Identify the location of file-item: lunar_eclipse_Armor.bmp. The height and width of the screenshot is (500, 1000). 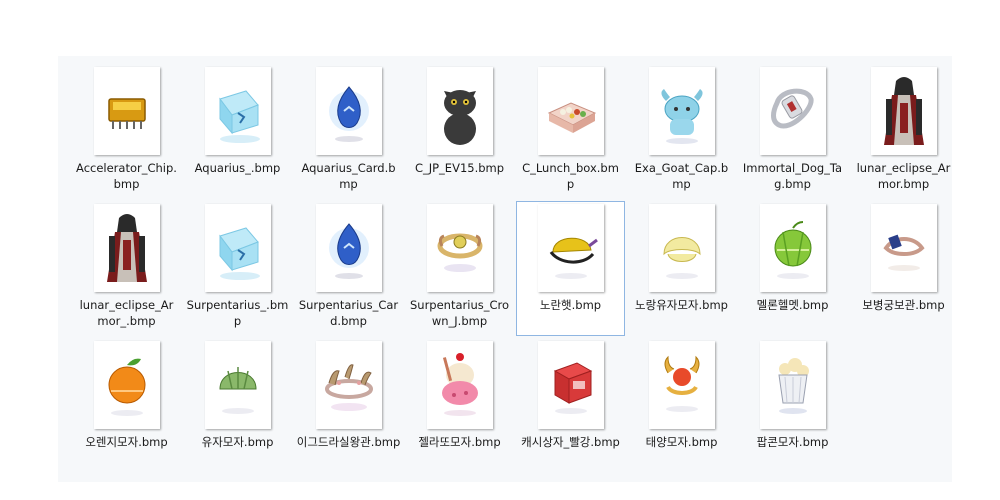
(903, 131).